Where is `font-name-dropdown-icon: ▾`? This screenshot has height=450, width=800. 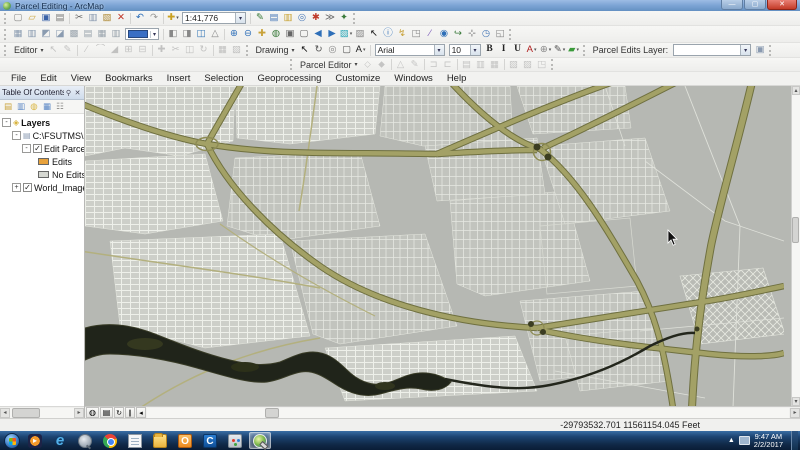 font-name-dropdown-icon: ▾ is located at coordinates (438, 50).